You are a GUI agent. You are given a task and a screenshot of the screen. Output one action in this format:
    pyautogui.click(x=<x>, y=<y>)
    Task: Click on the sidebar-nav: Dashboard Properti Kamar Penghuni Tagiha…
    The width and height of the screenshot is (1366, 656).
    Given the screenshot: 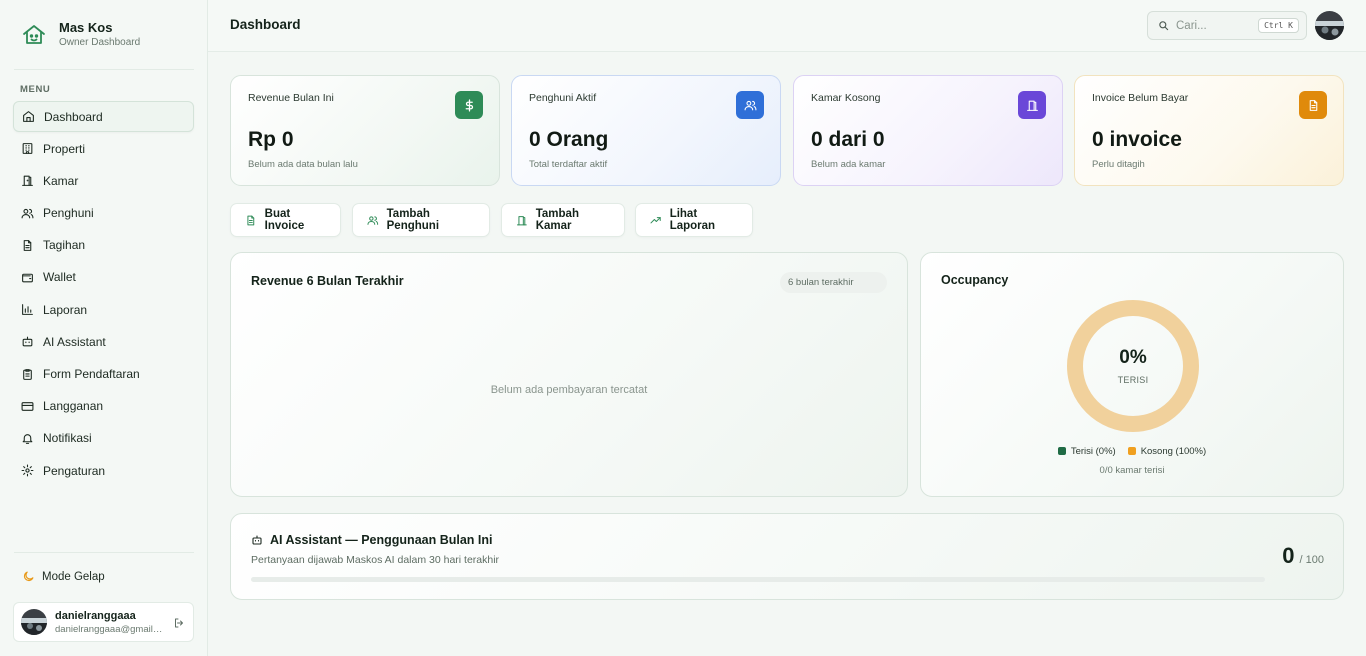 What is the action you would take?
    pyautogui.click(x=103, y=294)
    